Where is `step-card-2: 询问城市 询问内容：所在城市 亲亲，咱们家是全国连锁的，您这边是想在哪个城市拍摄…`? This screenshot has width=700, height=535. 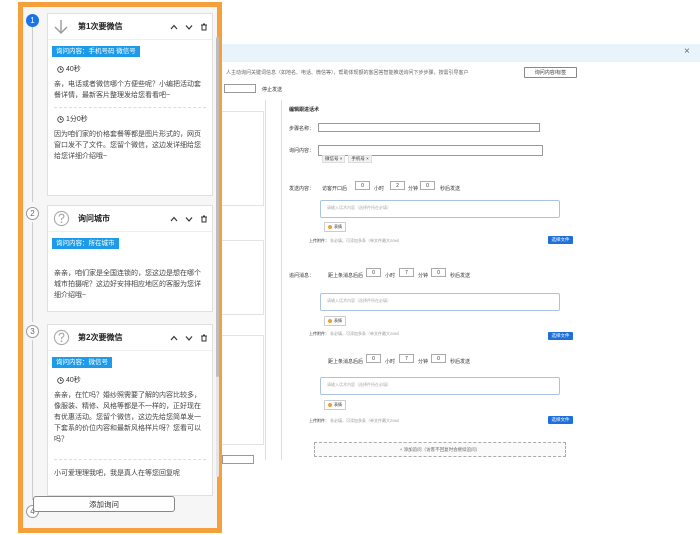
step-card-2: 询问城市 询问内容：所在城市 亲亲，咱们家是全国连锁的，您这边是想在哪个城市拍摄… is located at coordinates (130, 258).